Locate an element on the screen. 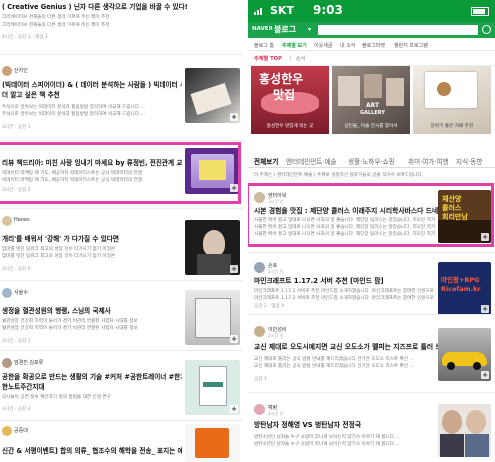 This screenshot has height=462, width=495. banner-card: 홍성한우 맛집 홍성한우 맛있게 먹는 곳 is located at coordinates (290, 100).